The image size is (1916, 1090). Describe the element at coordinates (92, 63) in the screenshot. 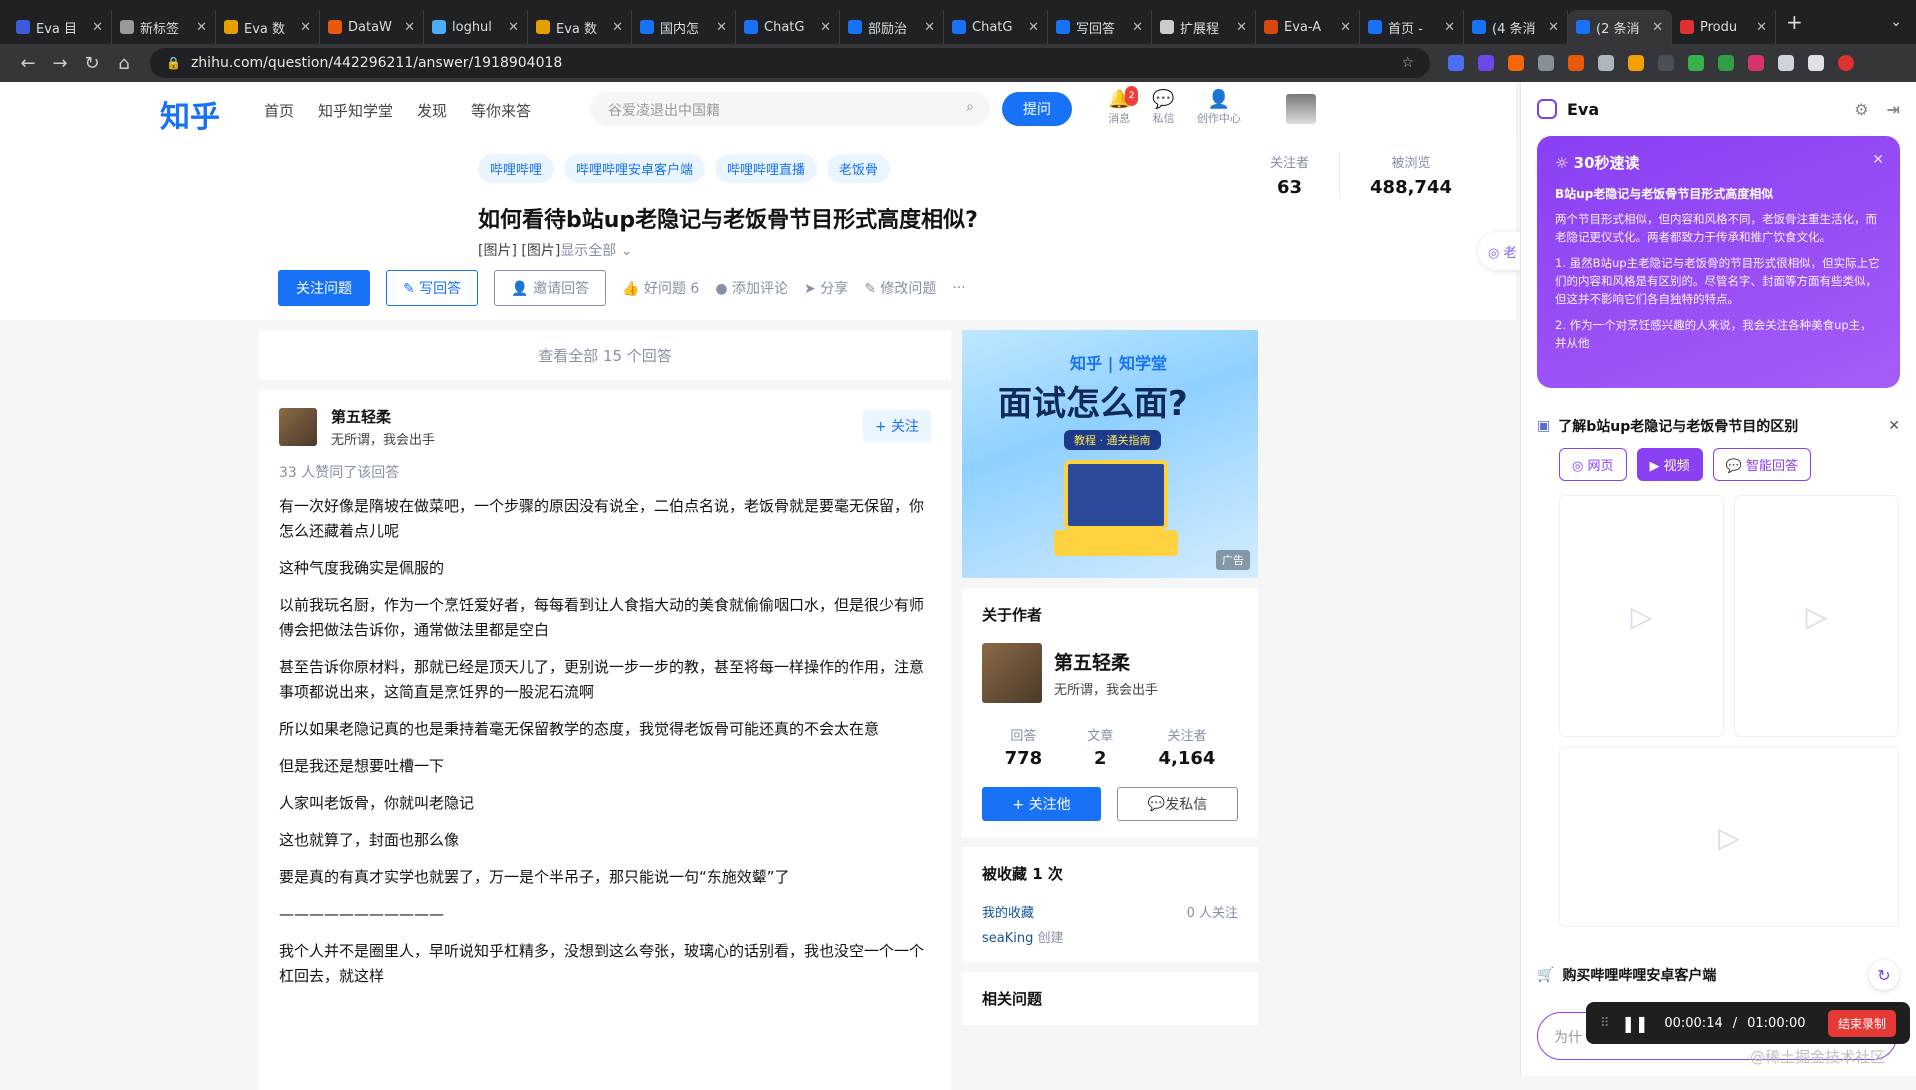

I see `reload-icon: ↻` at that location.